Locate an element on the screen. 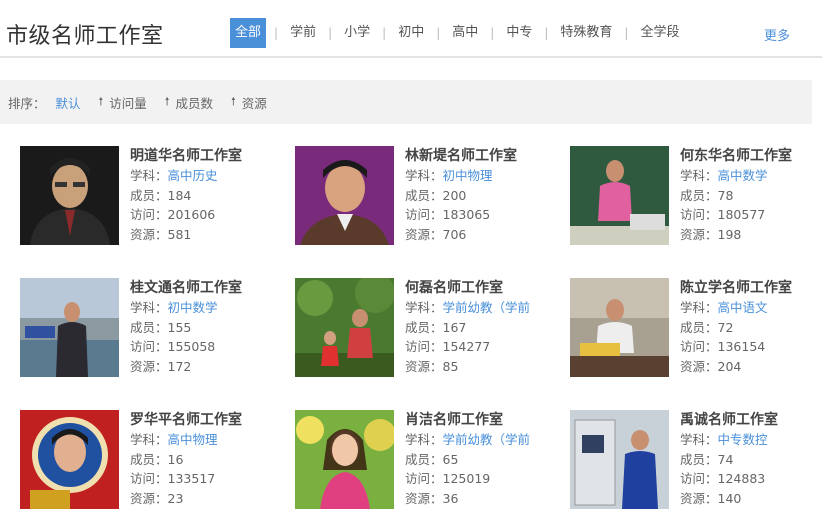  classroom-image is located at coordinates (619, 195).